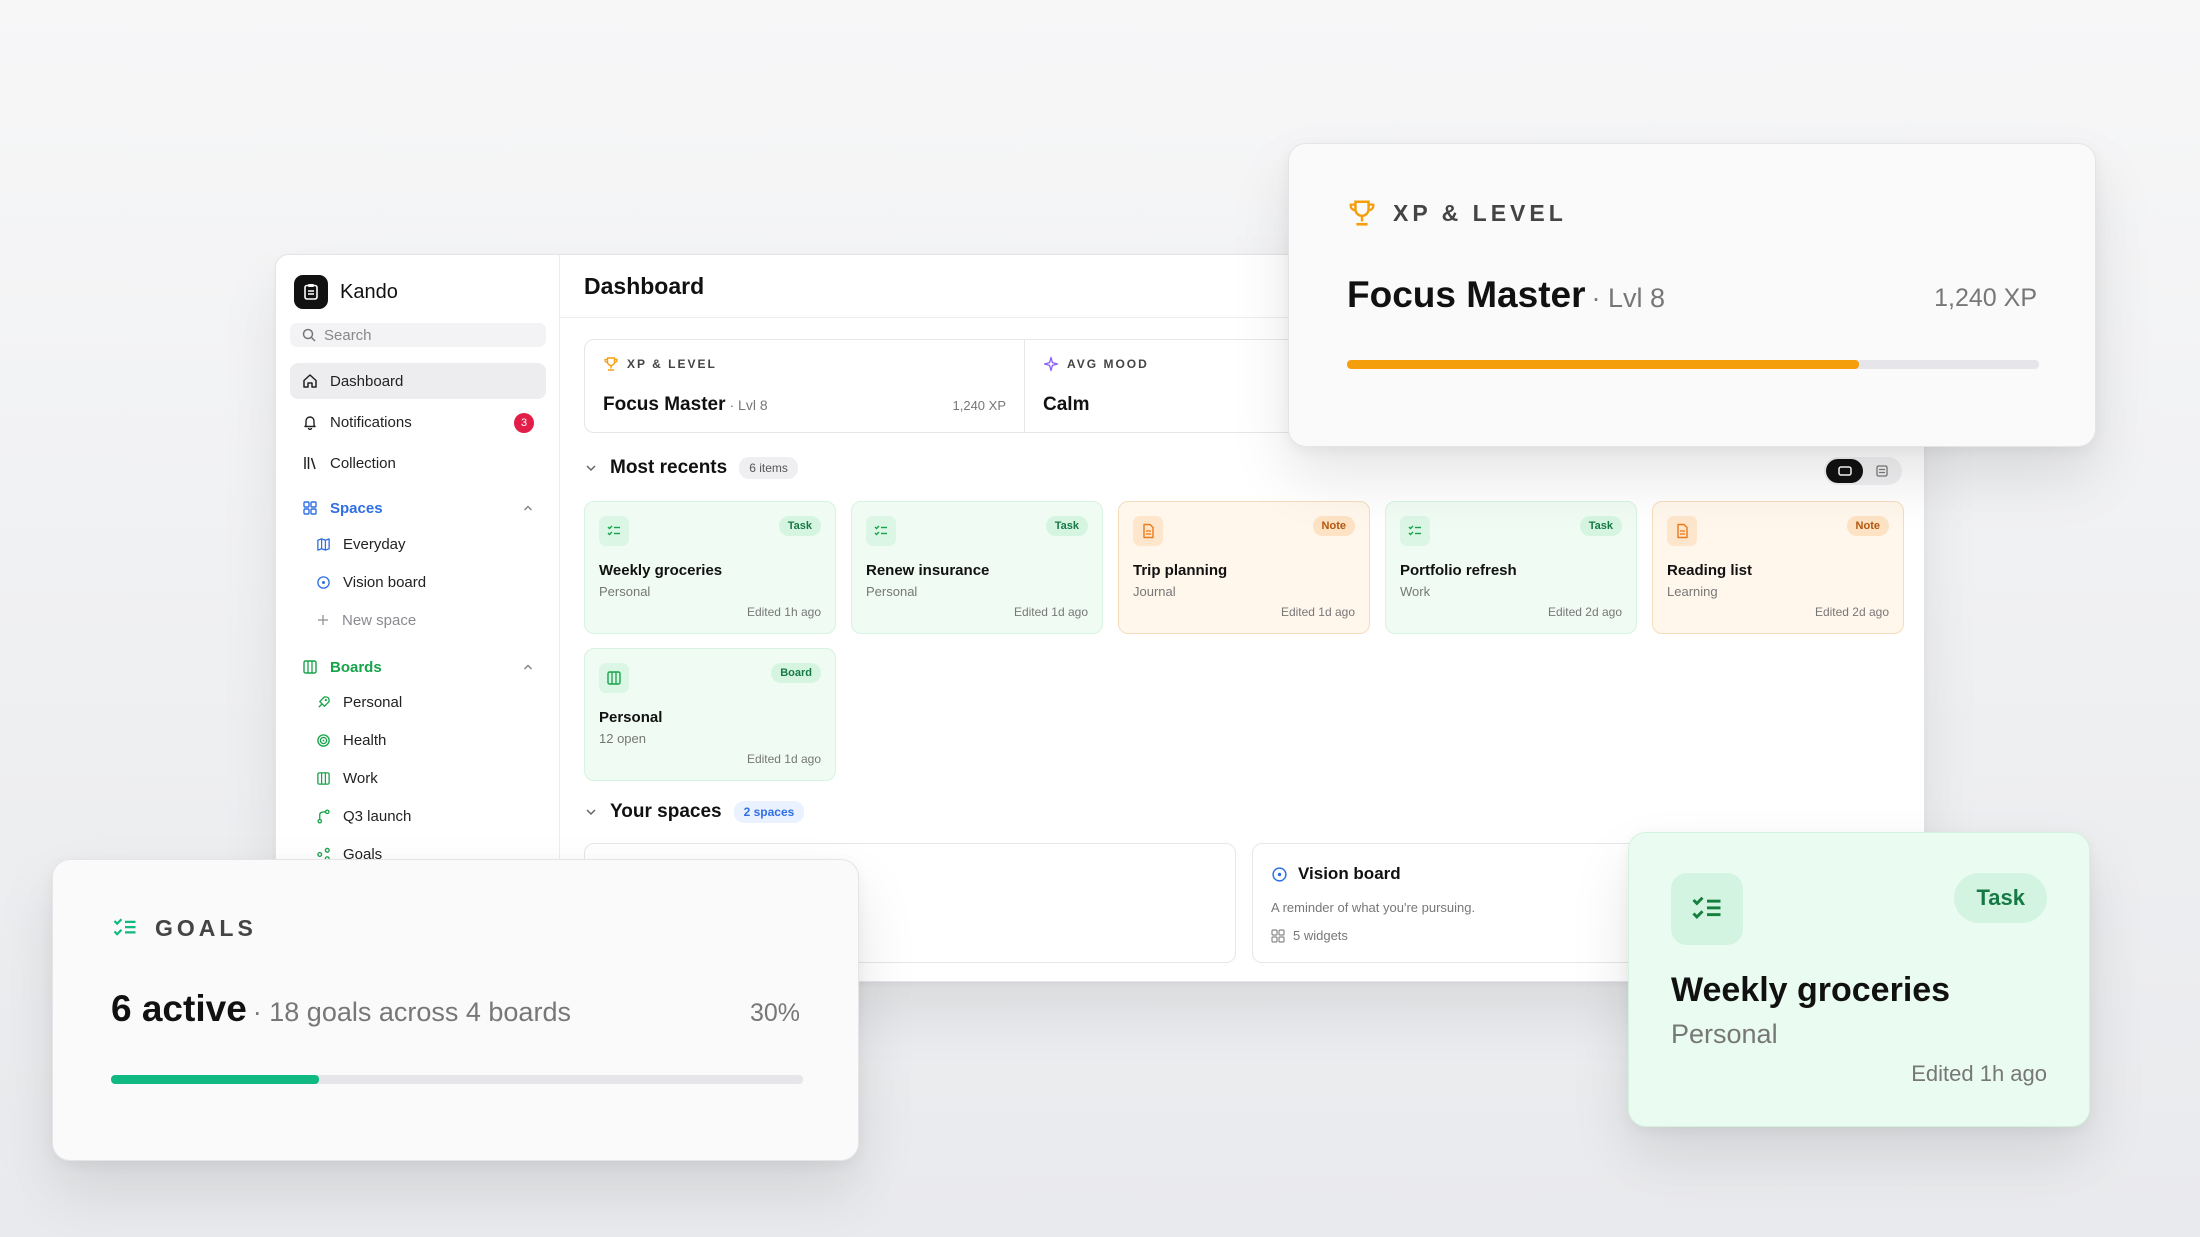  Describe the element at coordinates (1979, 1073) in the screenshot. I see `task-edited-time: Edited 1h ago` at that location.